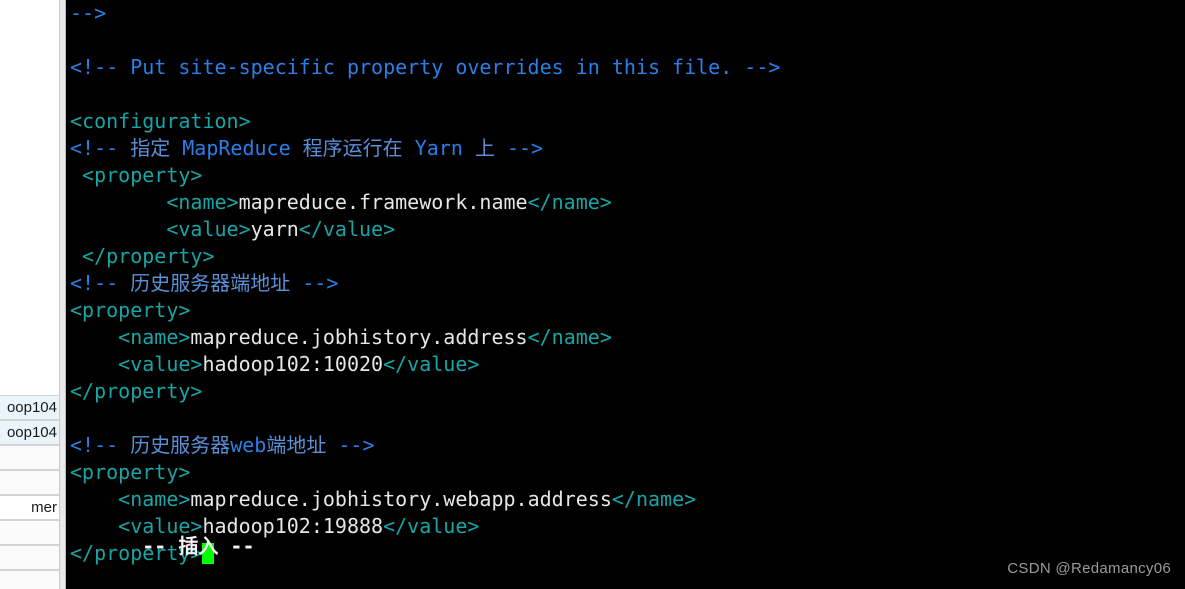 Image resolution: width=1185 pixels, height=589 pixels. What do you see at coordinates (198, 546) in the screenshot?
I see `status-mode-label: 插入` at bounding box center [198, 546].